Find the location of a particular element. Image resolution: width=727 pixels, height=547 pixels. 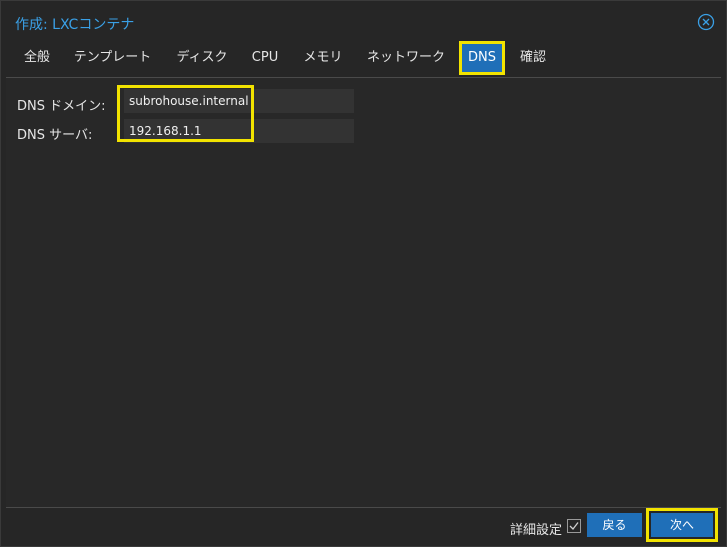

tab-confirm: 確認 is located at coordinates (533, 58).